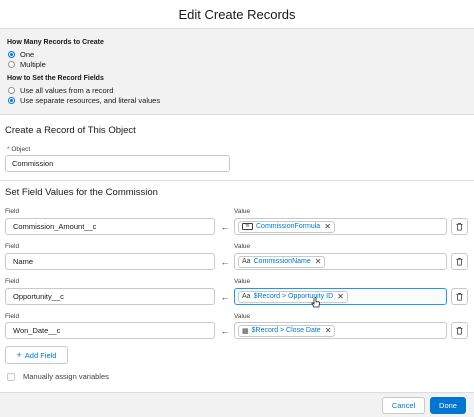  Describe the element at coordinates (19, 355) in the screenshot. I see `plus-icon: +` at that location.